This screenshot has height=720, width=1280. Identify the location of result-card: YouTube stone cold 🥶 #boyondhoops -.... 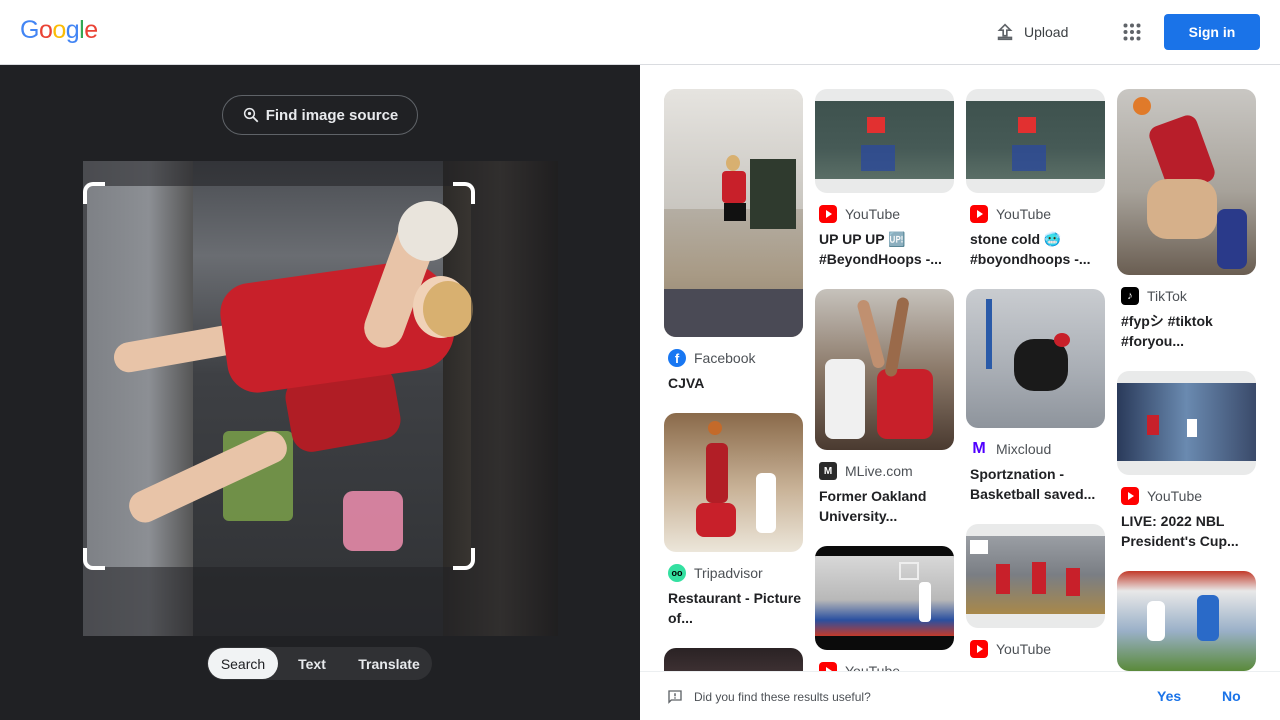
(1035, 179).